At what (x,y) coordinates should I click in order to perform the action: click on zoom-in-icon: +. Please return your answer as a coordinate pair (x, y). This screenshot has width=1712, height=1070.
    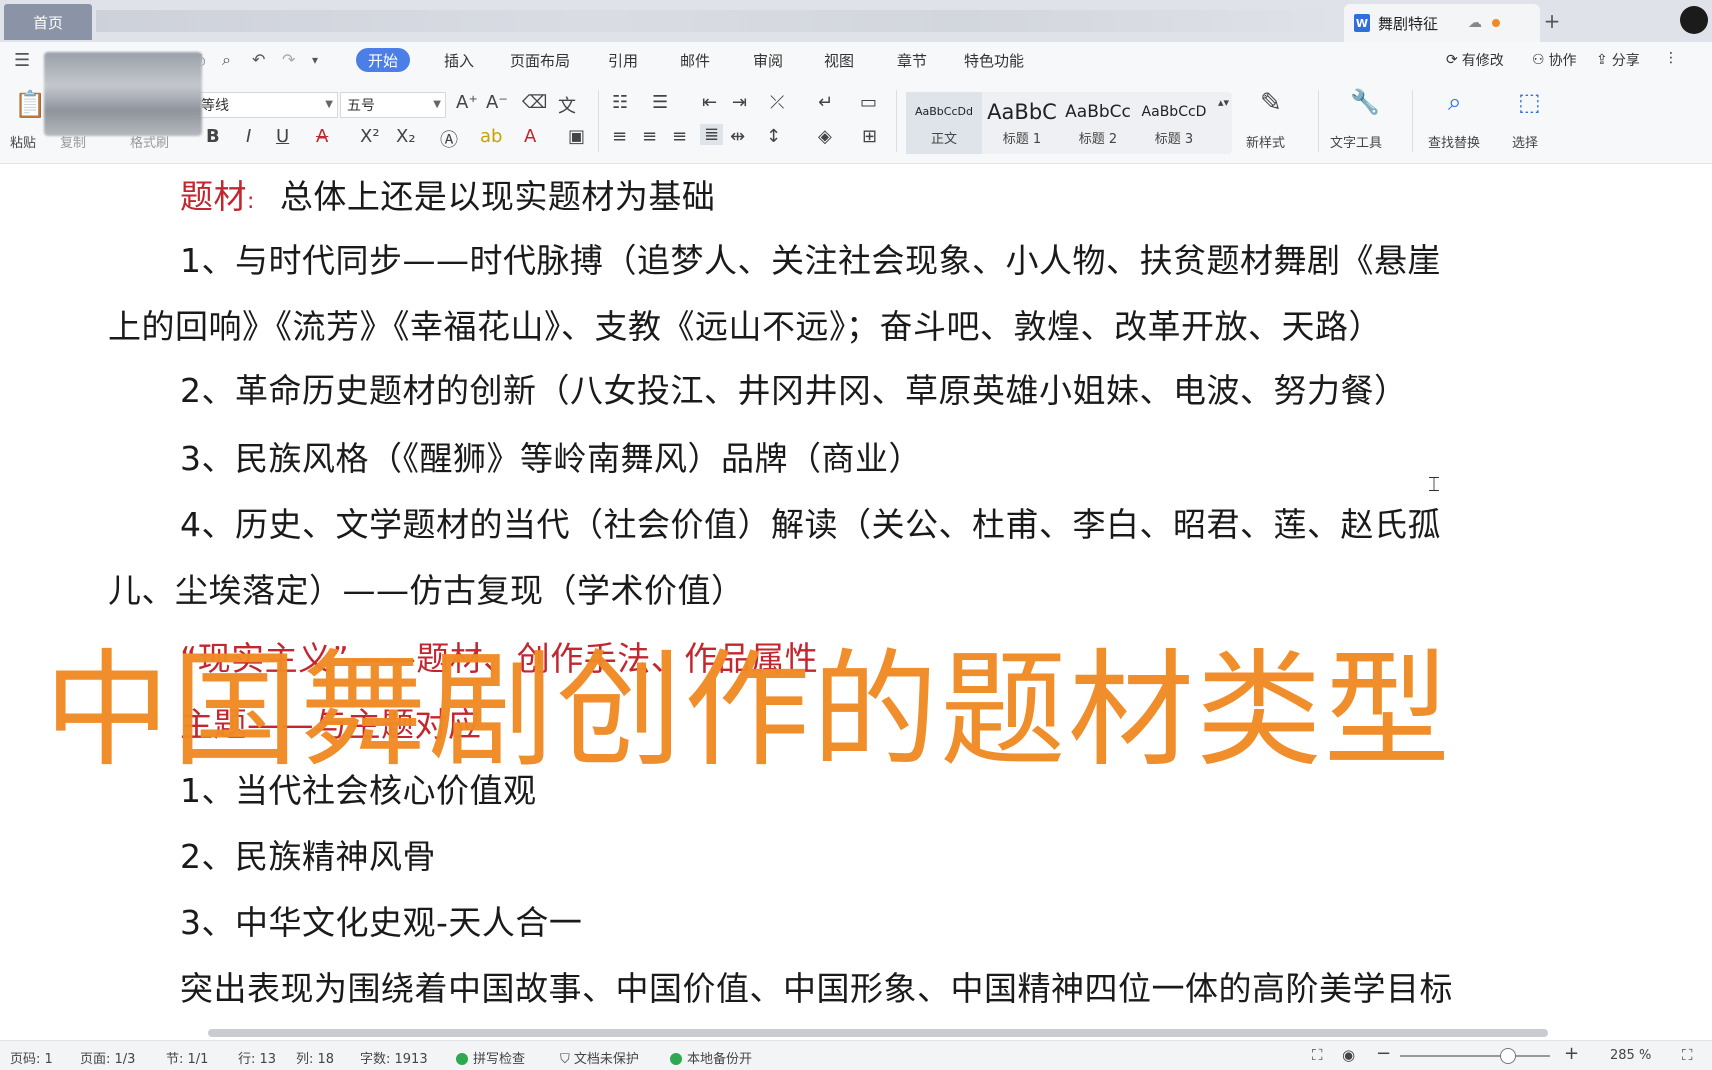
    Looking at the image, I should click on (1571, 1053).